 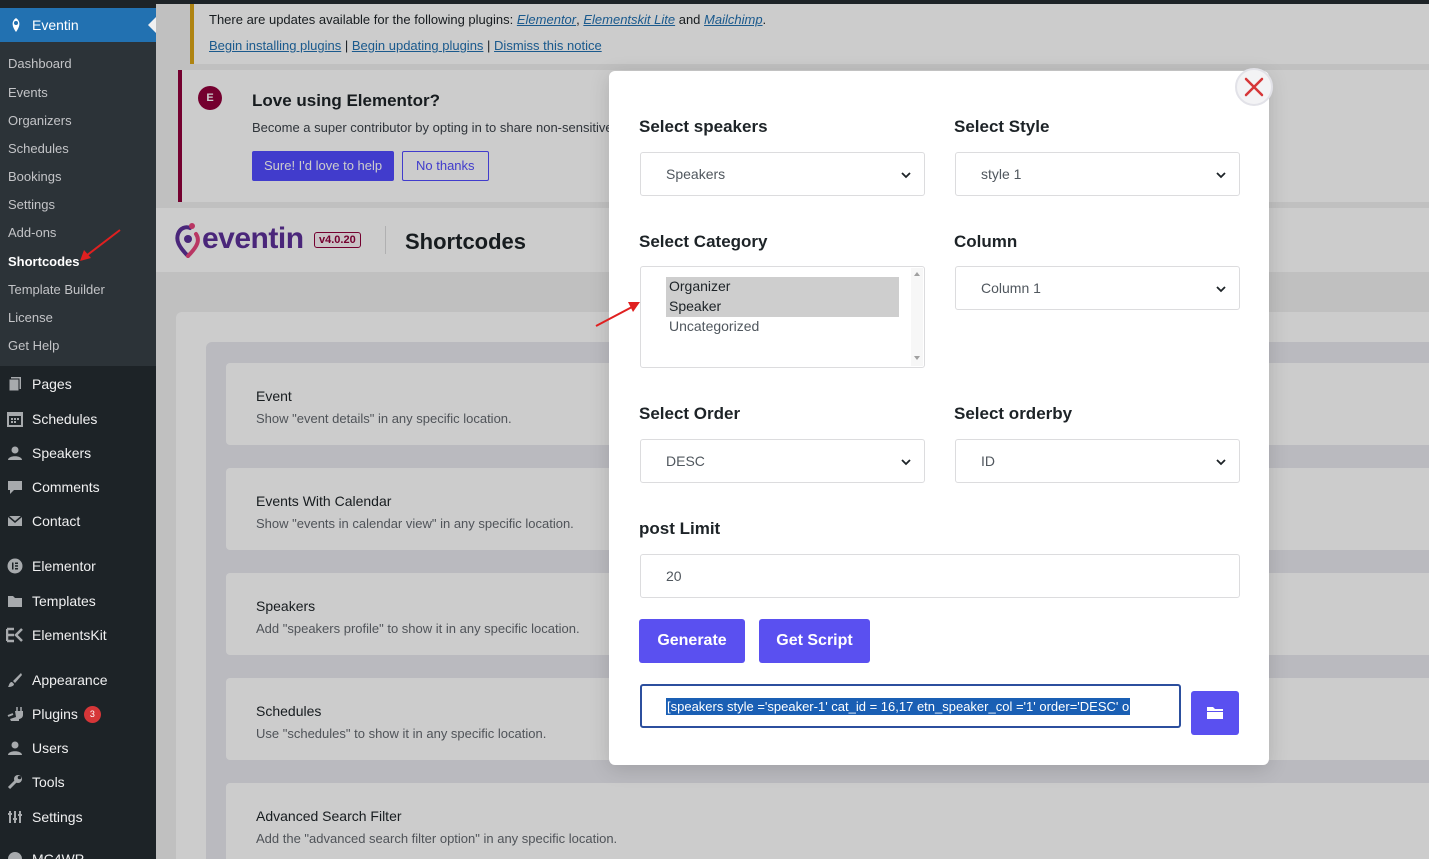 What do you see at coordinates (692, 641) in the screenshot?
I see `generate-button: Generate` at bounding box center [692, 641].